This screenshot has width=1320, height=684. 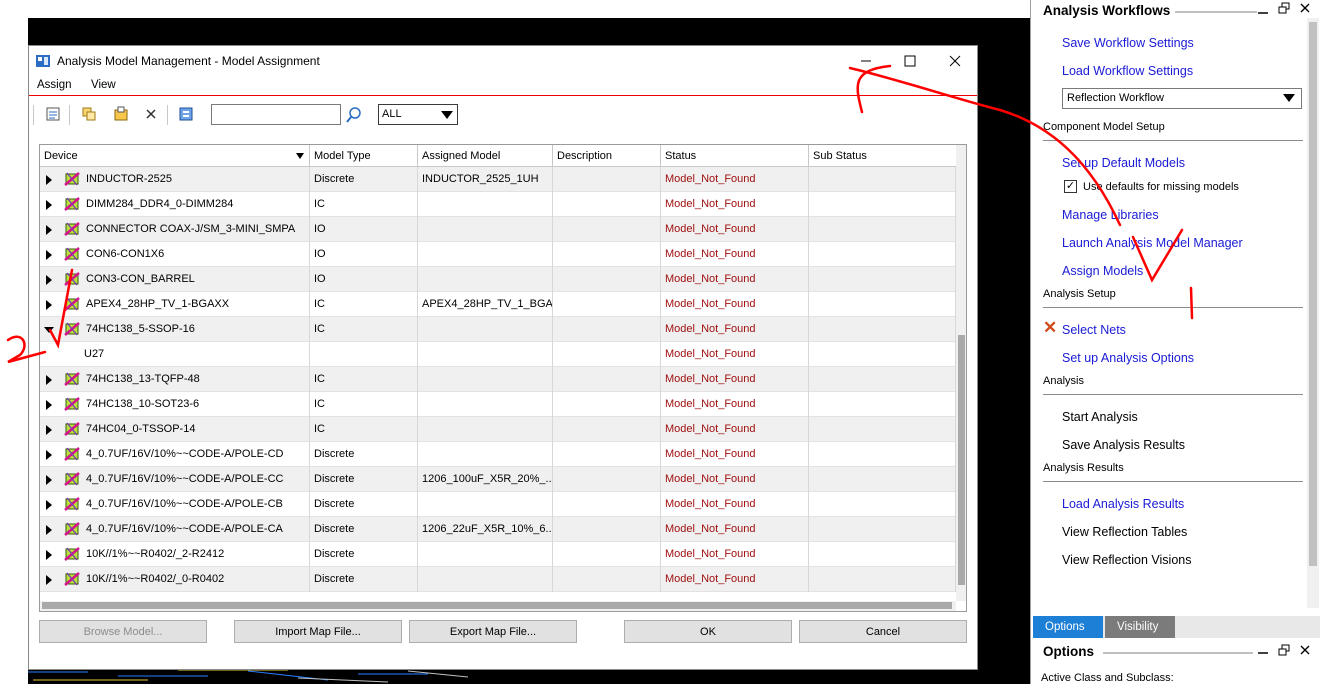 I want to click on cancel-button: Cancel, so click(x=883, y=631).